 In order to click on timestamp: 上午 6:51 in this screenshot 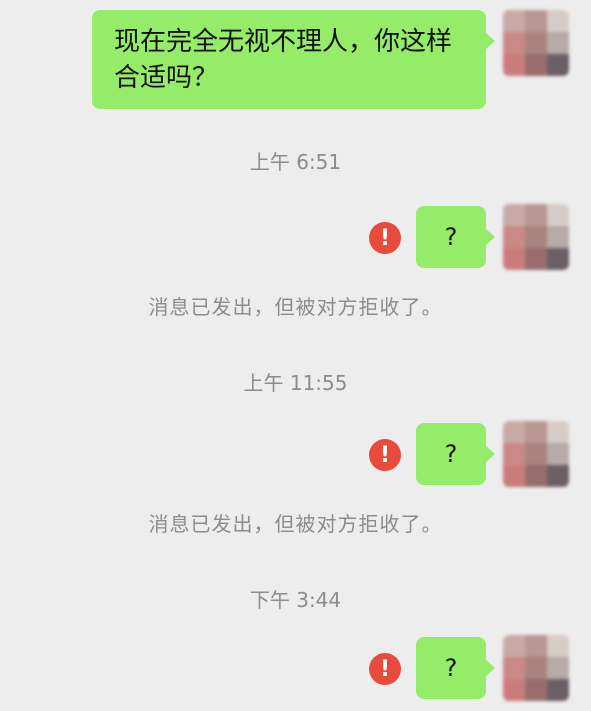, I will do `click(295, 162)`.